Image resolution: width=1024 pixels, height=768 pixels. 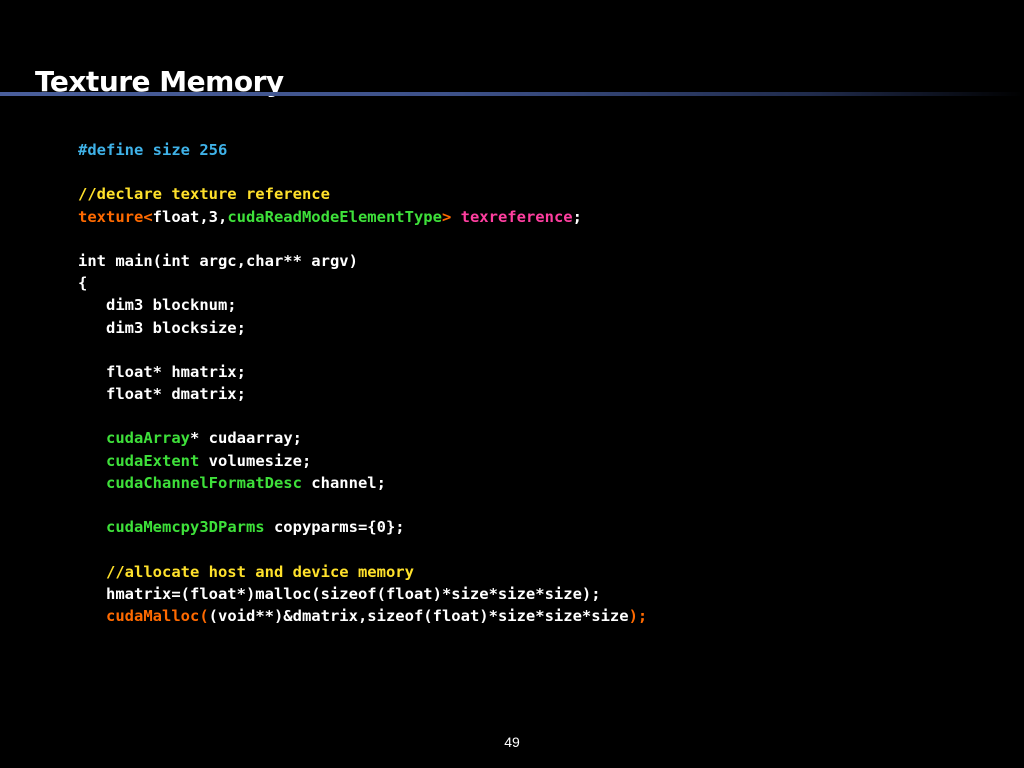 I want to click on cuda-array-decl: * cudaarray;, so click(x=246, y=438).